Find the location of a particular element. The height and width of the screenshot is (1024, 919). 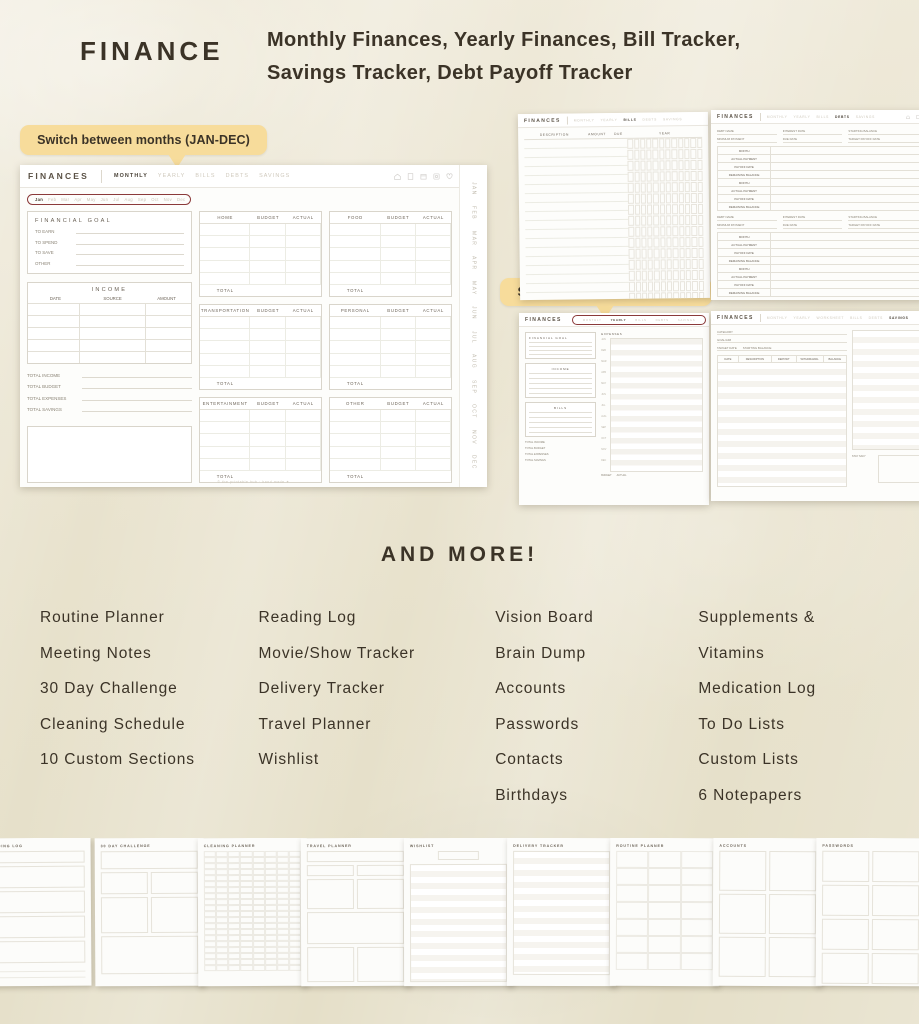

bills-month-checkgrid is located at coordinates (666, 219).